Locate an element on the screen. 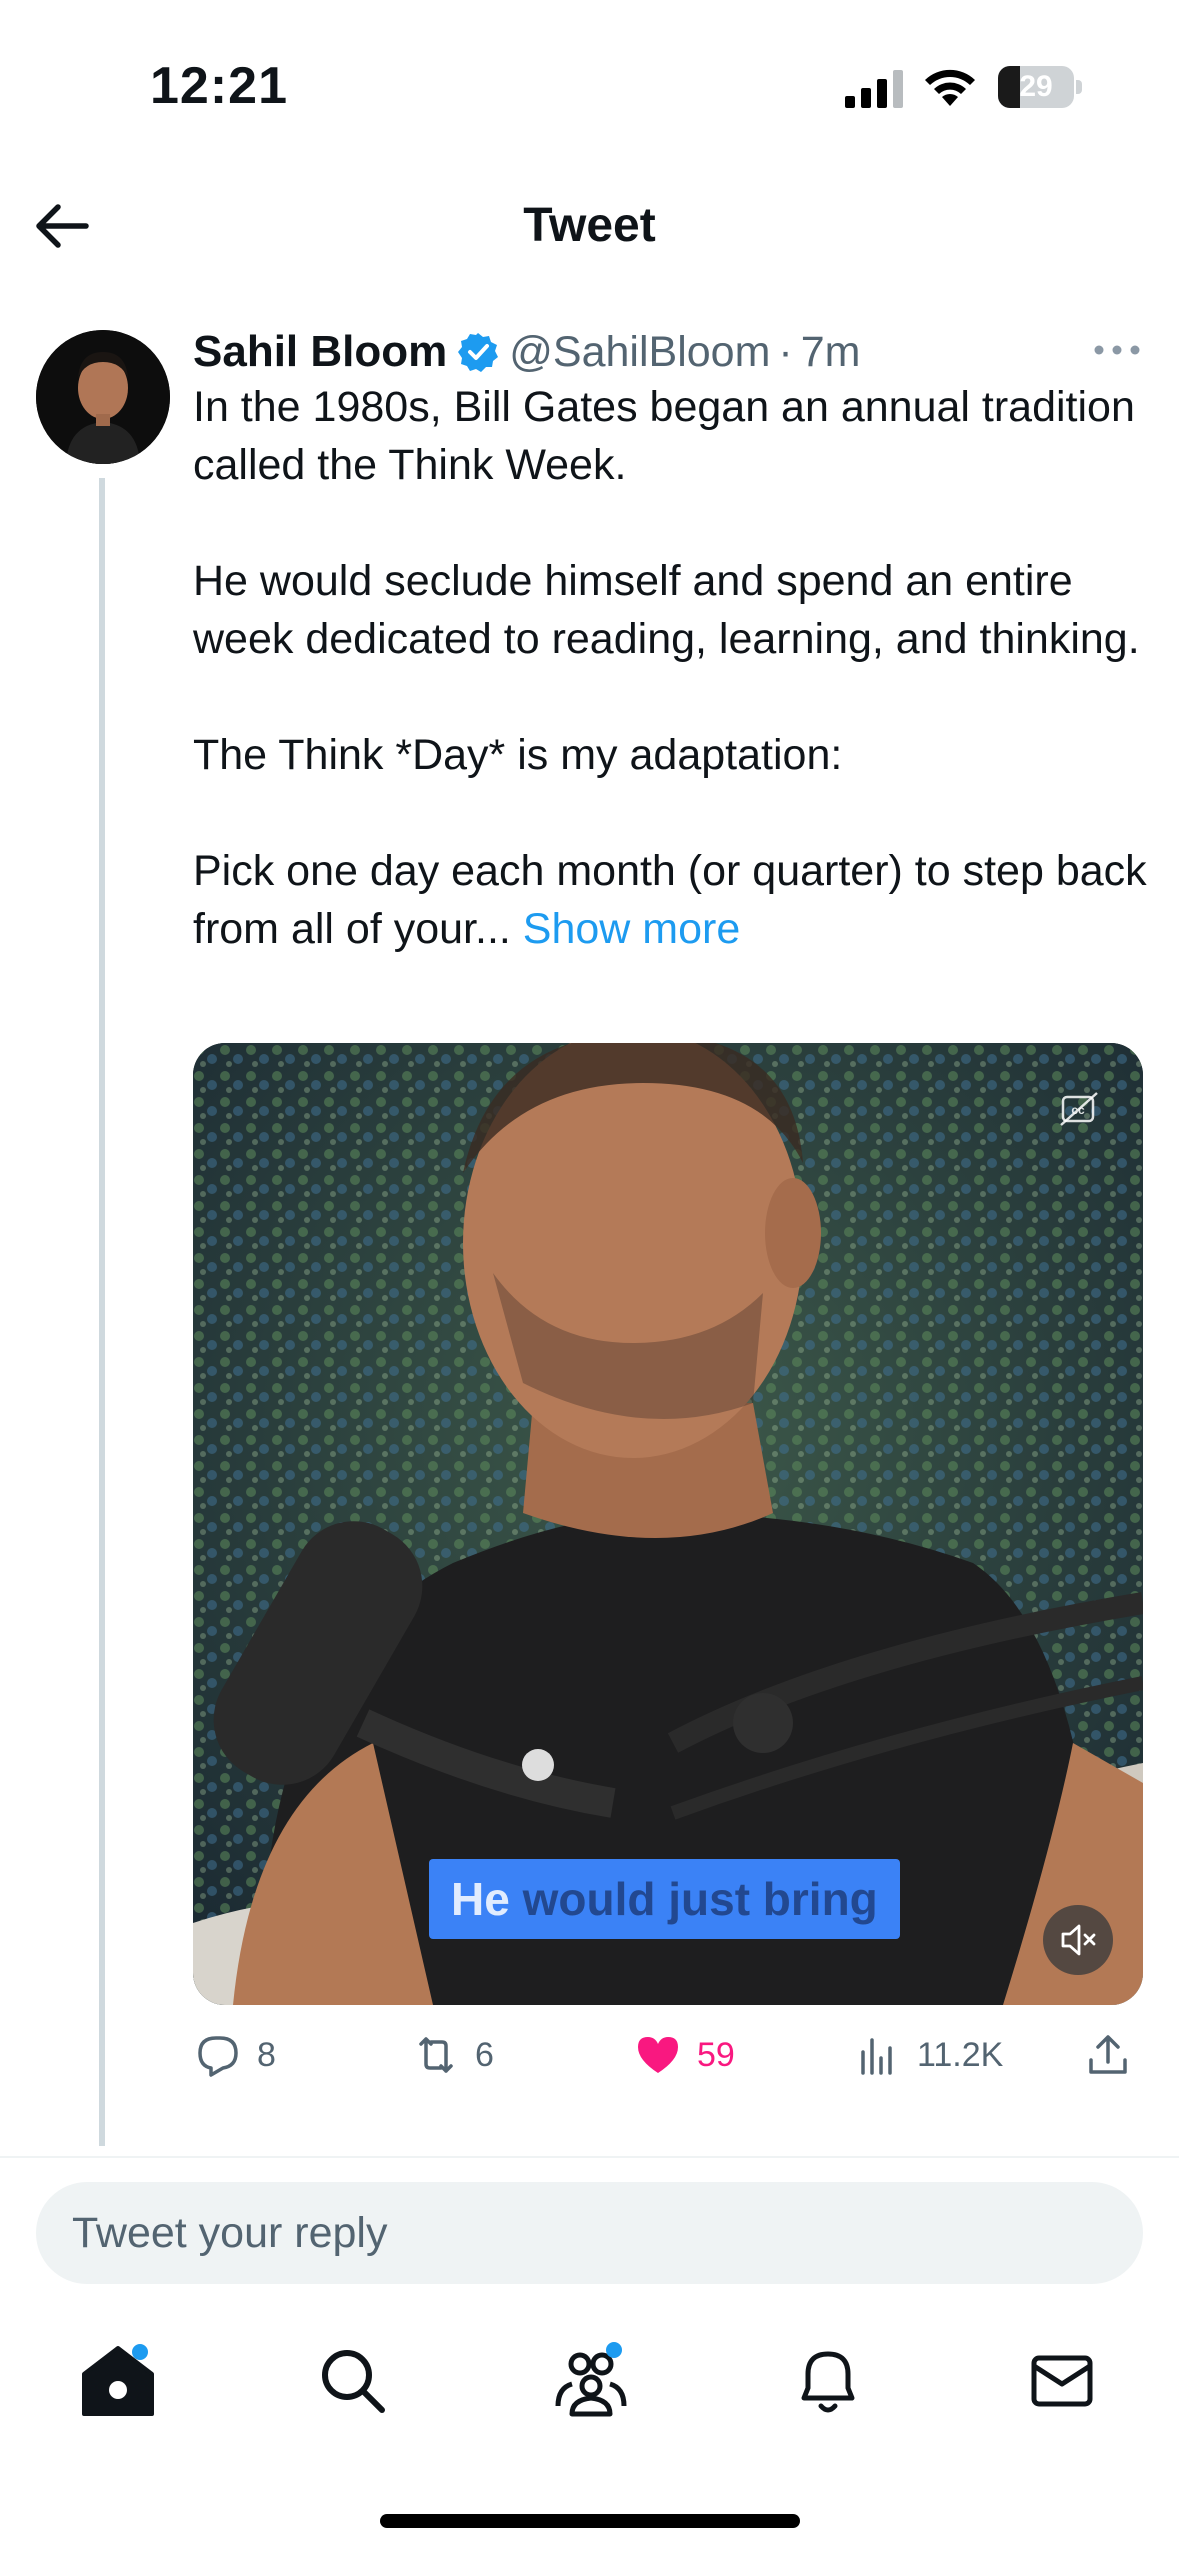  author-name: Sahil Bloom is located at coordinates (320, 352).